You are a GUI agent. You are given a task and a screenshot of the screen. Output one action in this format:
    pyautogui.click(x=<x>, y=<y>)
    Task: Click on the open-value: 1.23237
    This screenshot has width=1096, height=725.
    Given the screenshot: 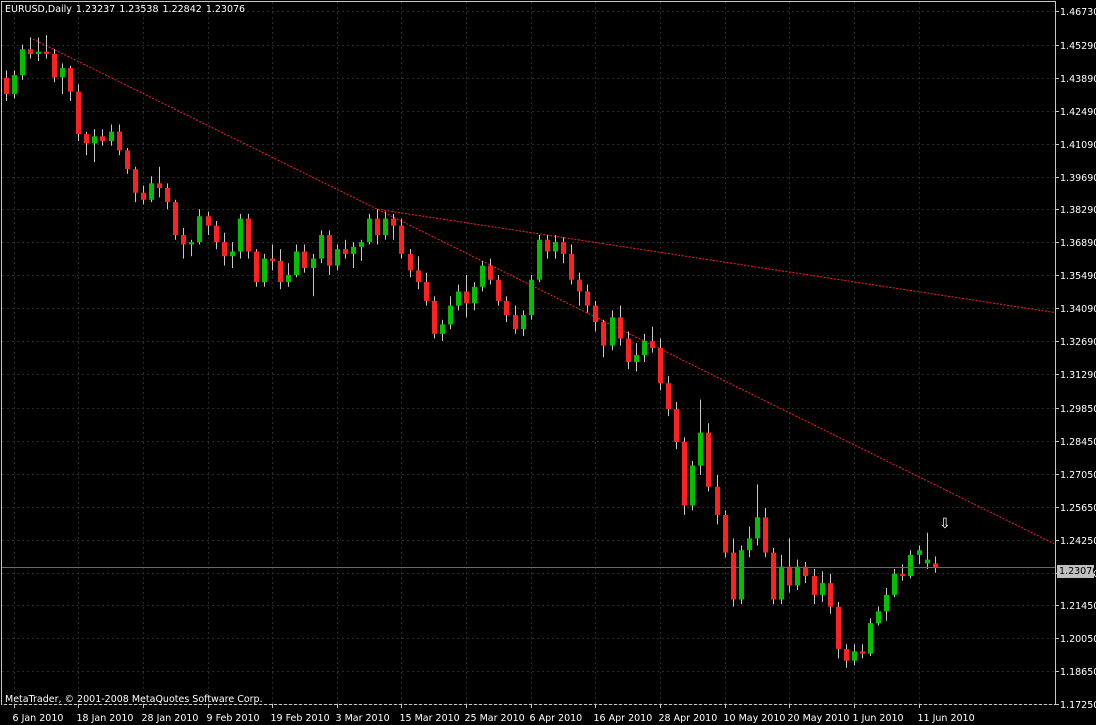 What is the action you would take?
    pyautogui.click(x=95, y=9)
    